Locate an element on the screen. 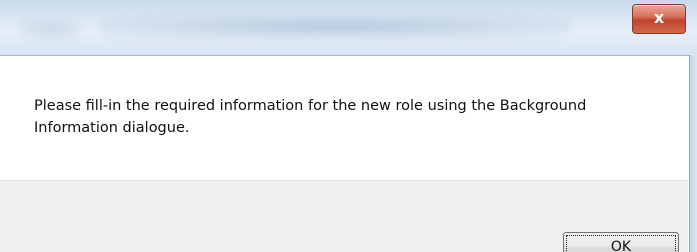 The height and width of the screenshot is (252, 697). ok-button-label: OK is located at coordinates (621, 243).